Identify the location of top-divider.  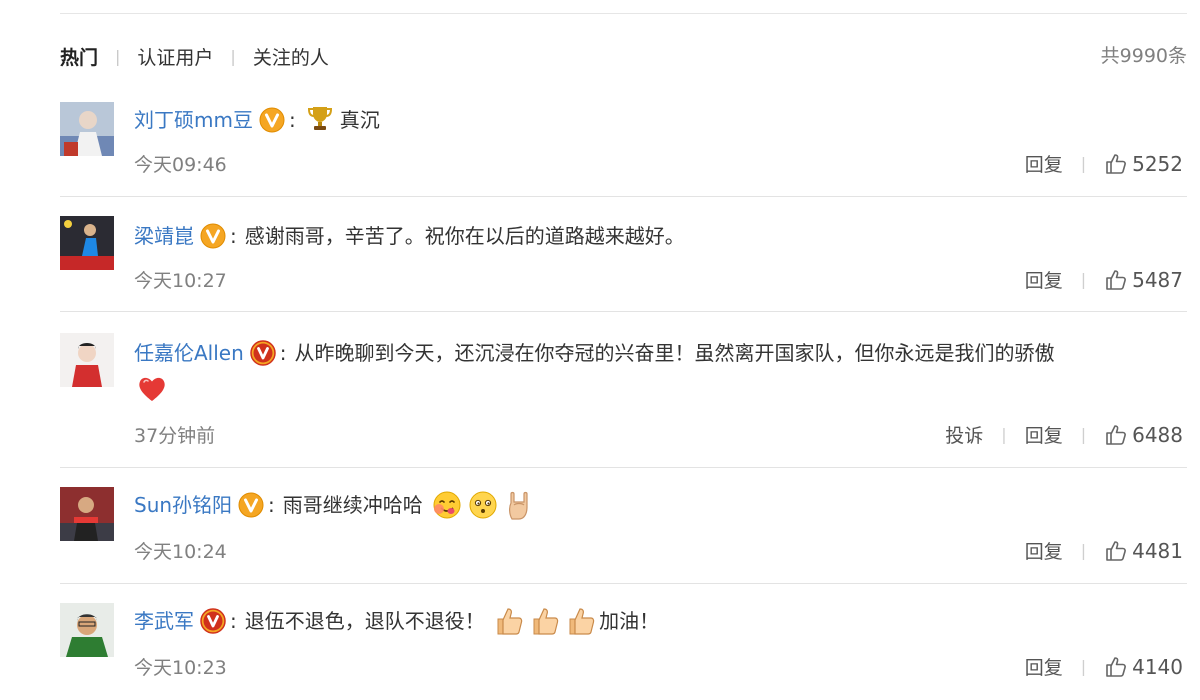
(623, 13).